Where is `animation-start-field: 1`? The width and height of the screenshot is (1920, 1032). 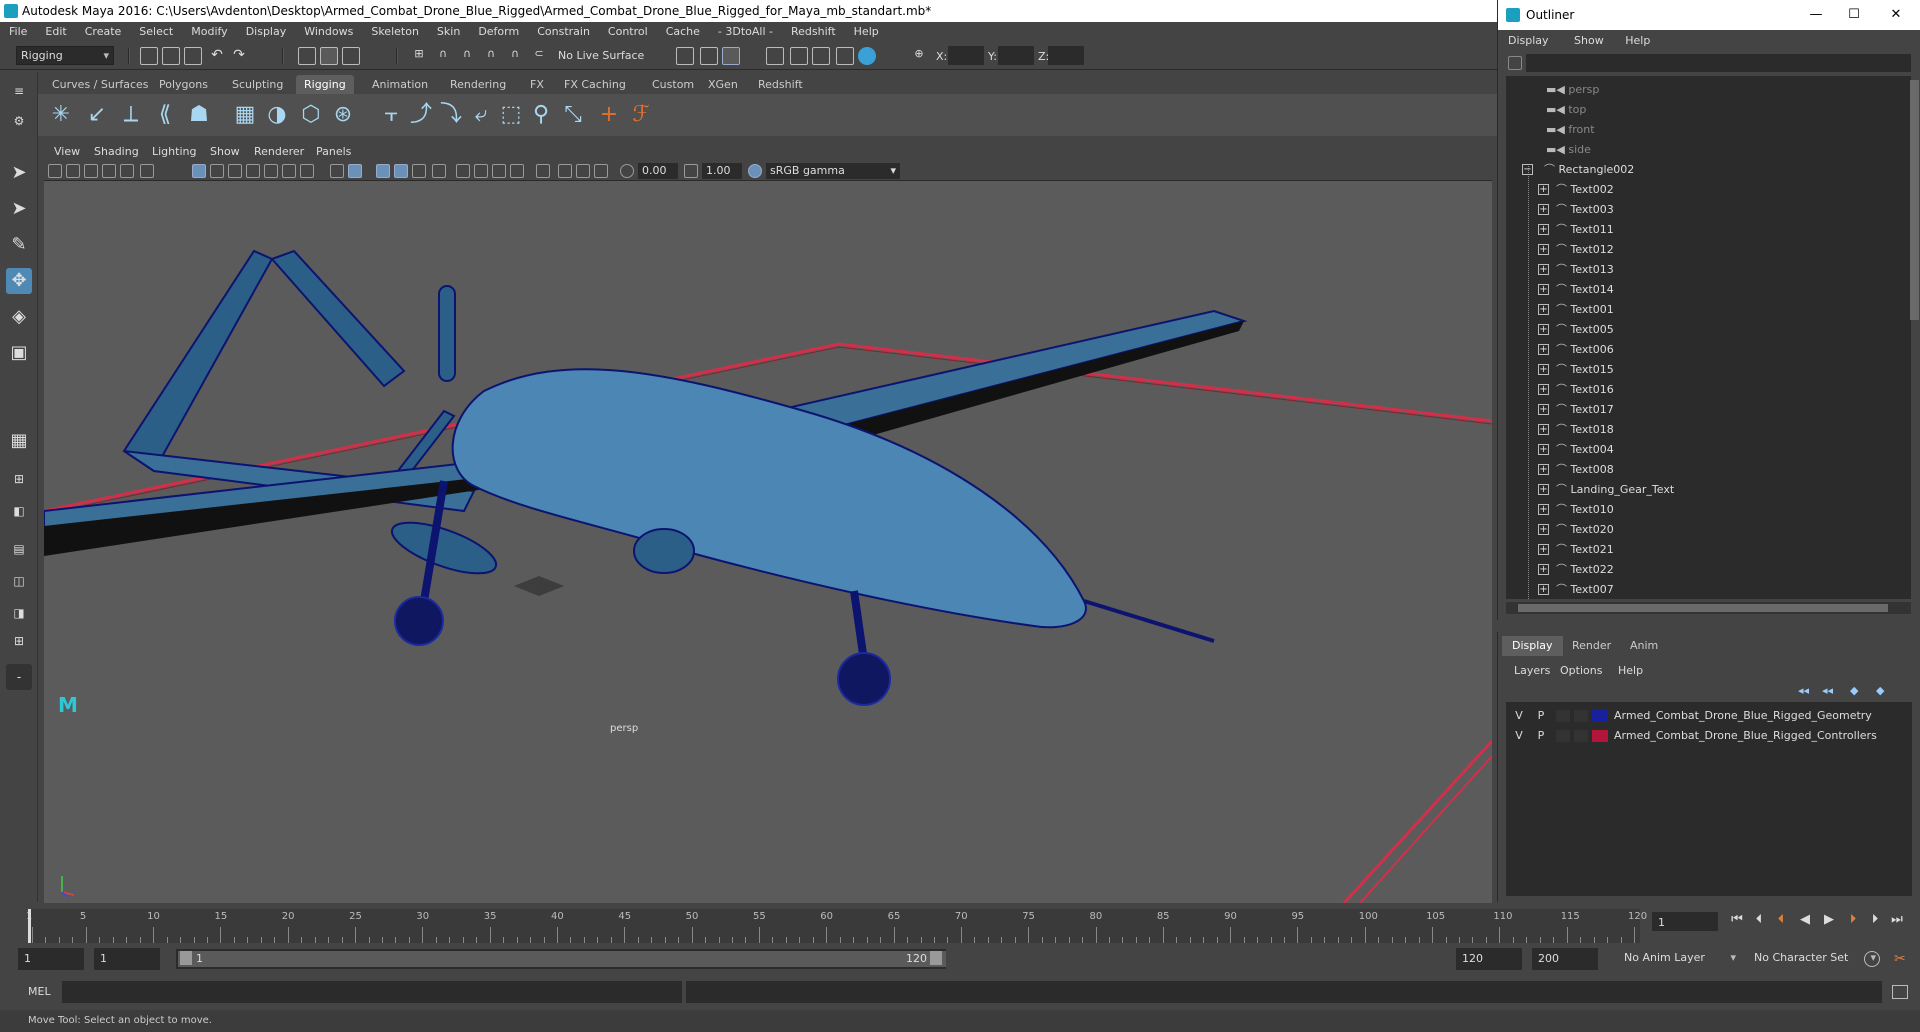 animation-start-field: 1 is located at coordinates (51, 959).